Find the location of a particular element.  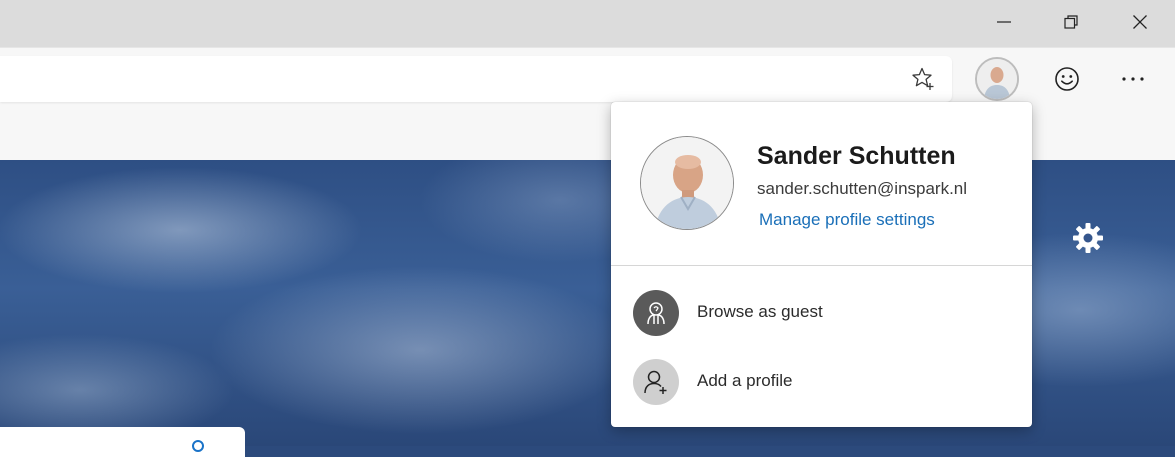

add-profile-item: Add a profile is located at coordinates (821, 382).